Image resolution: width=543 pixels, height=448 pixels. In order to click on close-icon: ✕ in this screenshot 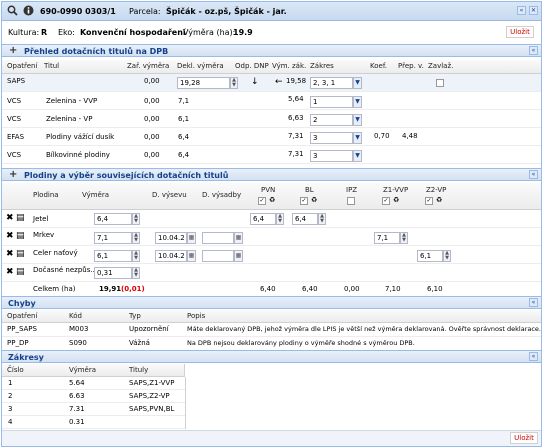, I will do `click(533, 10)`.